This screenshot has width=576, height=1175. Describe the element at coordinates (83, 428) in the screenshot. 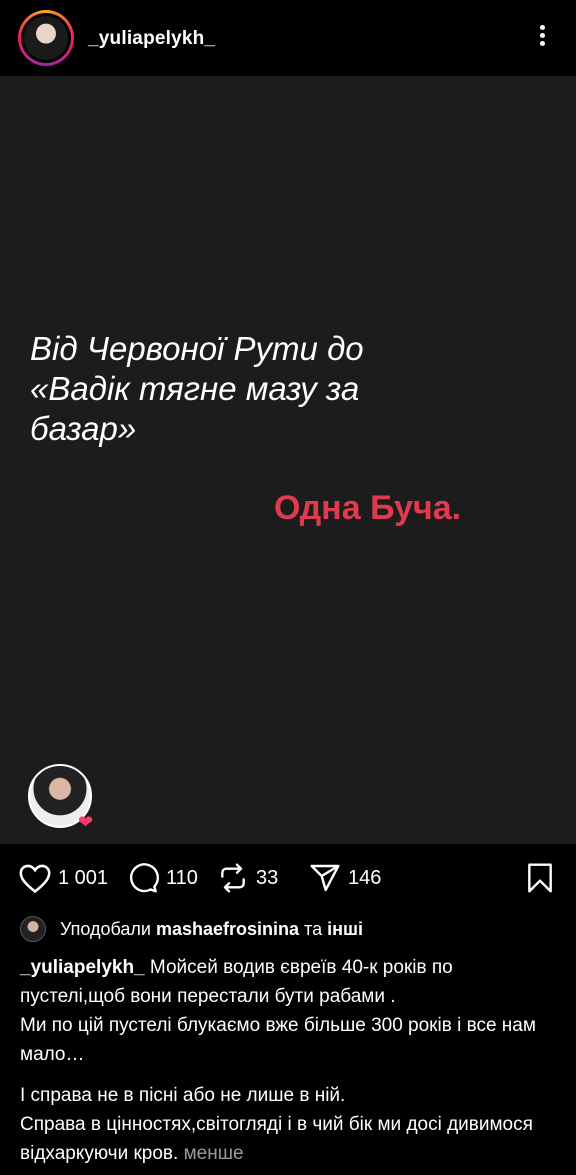

I see `quote-line-3: базар»` at that location.